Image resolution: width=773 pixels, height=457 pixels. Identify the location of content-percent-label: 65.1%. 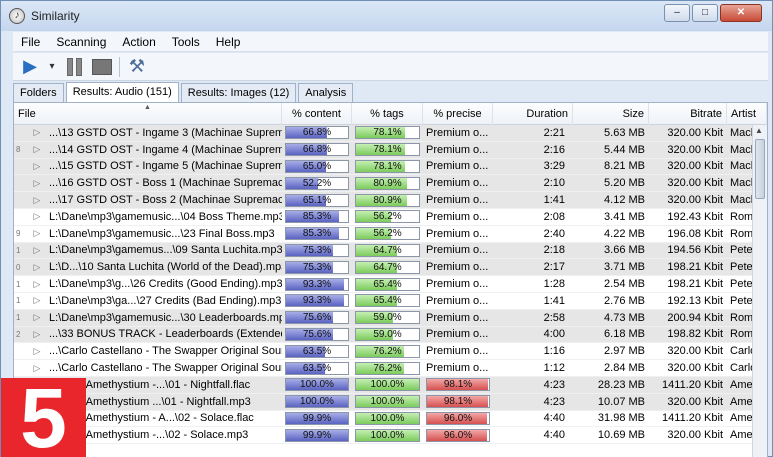
(317, 200).